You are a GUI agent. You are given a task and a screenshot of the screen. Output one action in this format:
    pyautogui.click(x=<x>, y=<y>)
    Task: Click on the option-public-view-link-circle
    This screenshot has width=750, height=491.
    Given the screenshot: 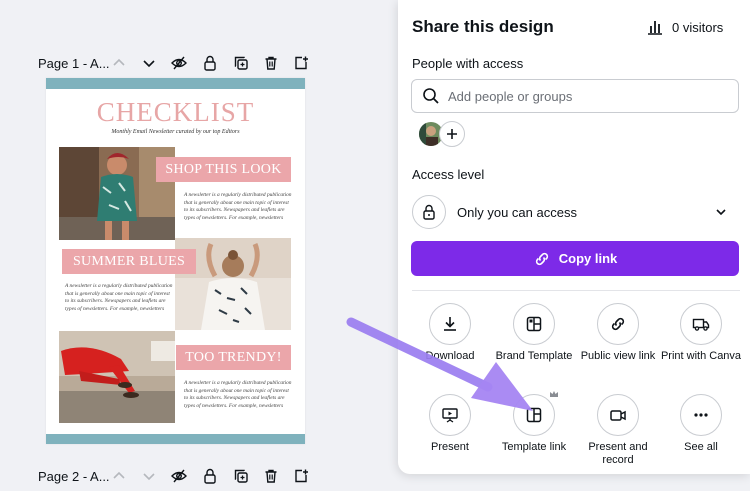 What is the action you would take?
    pyautogui.click(x=618, y=324)
    